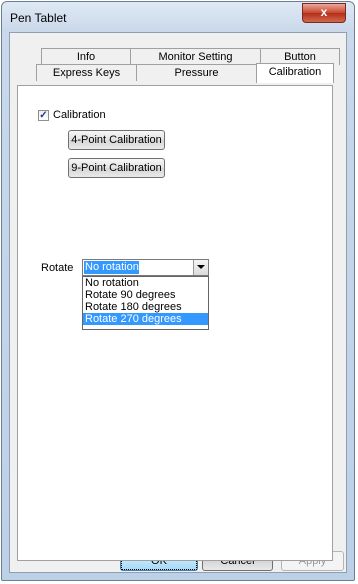  I want to click on rotate-option-none: No rotation, so click(145, 283).